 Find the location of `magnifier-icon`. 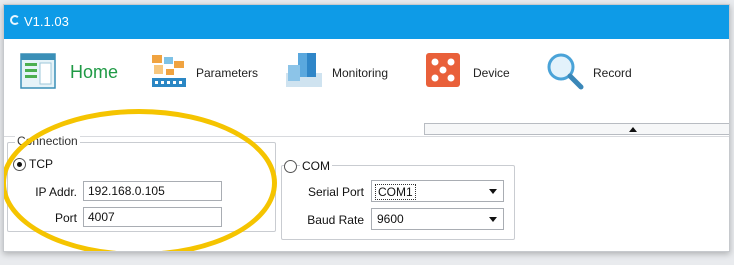

magnifier-icon is located at coordinates (565, 71).